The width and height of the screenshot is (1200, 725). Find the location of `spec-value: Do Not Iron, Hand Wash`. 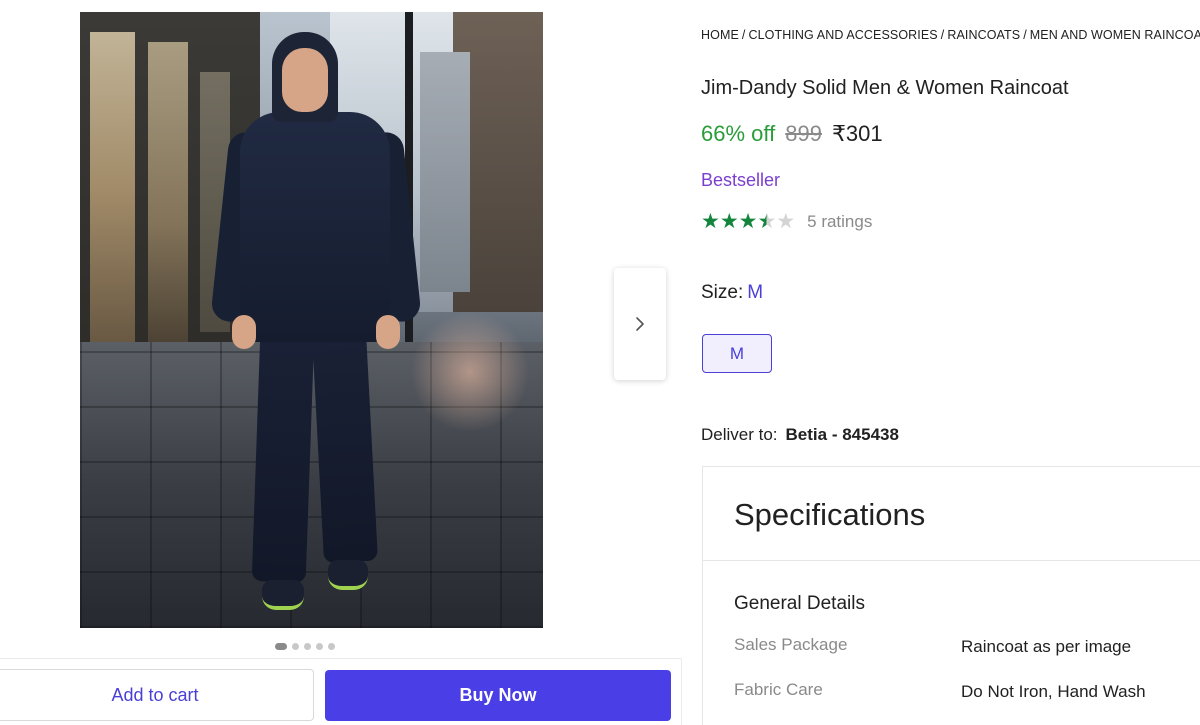

spec-value: Do Not Iron, Hand Wash is located at coordinates (1053, 691).